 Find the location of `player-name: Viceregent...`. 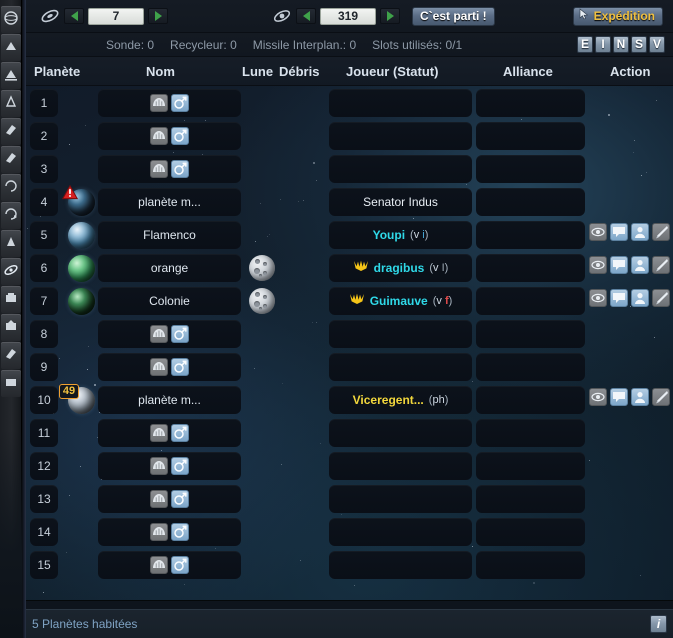

player-name: Viceregent... is located at coordinates (388, 400).